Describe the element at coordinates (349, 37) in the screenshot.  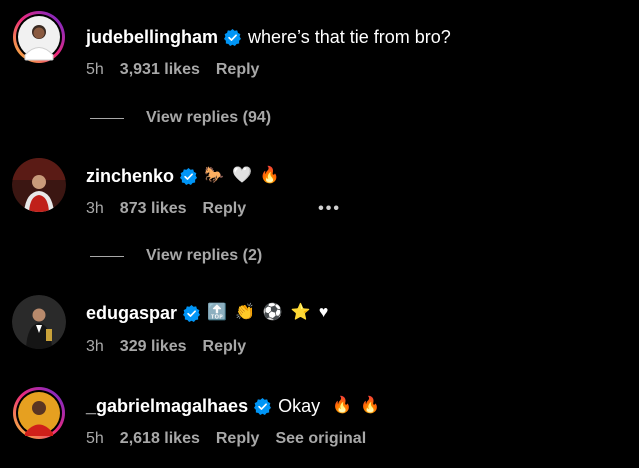
I see `comment-text: where’s that tie from bro?` at that location.